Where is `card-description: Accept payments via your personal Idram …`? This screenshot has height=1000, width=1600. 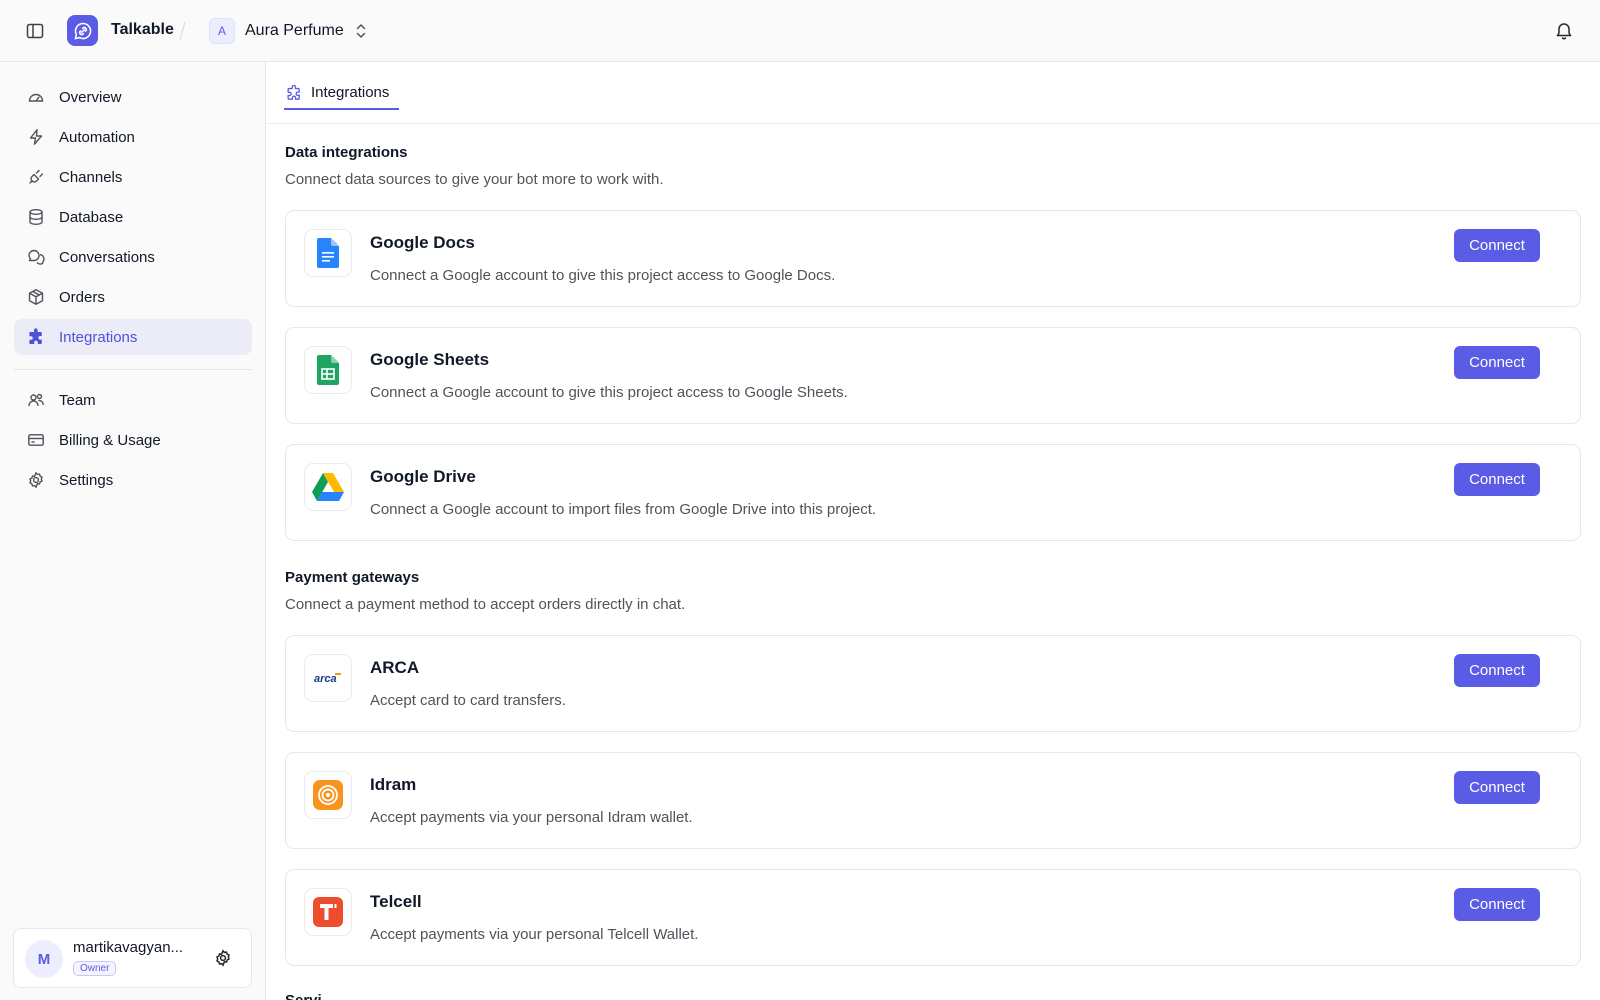
card-description: Accept payments via your personal Idram … is located at coordinates (531, 817).